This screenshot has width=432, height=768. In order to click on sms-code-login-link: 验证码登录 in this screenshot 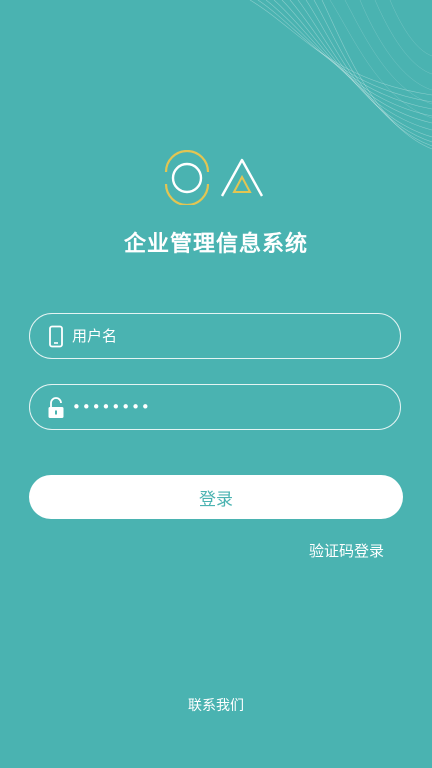, I will do `click(346, 550)`.